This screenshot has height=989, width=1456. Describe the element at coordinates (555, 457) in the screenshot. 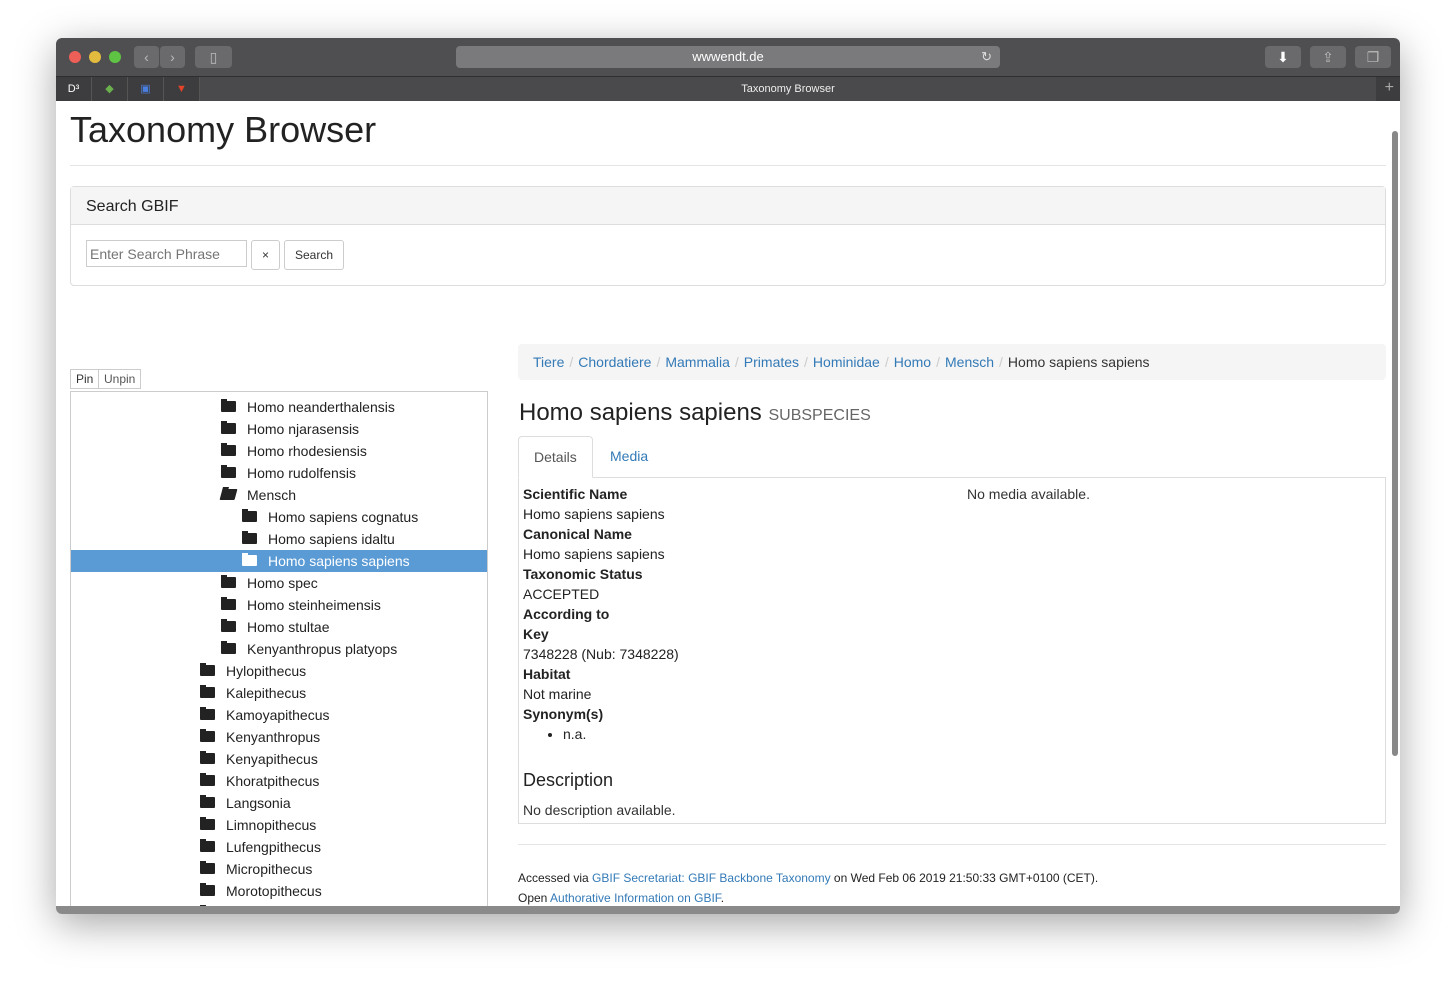

I see `tab-details: Details` at that location.